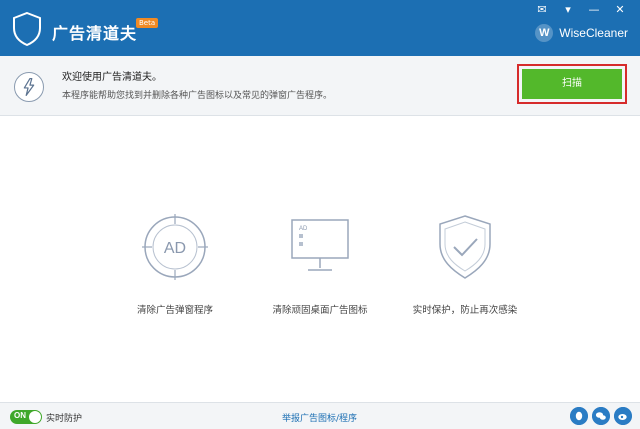  I want to click on feature-label: 实时保护，防止再次感染, so click(465, 310).